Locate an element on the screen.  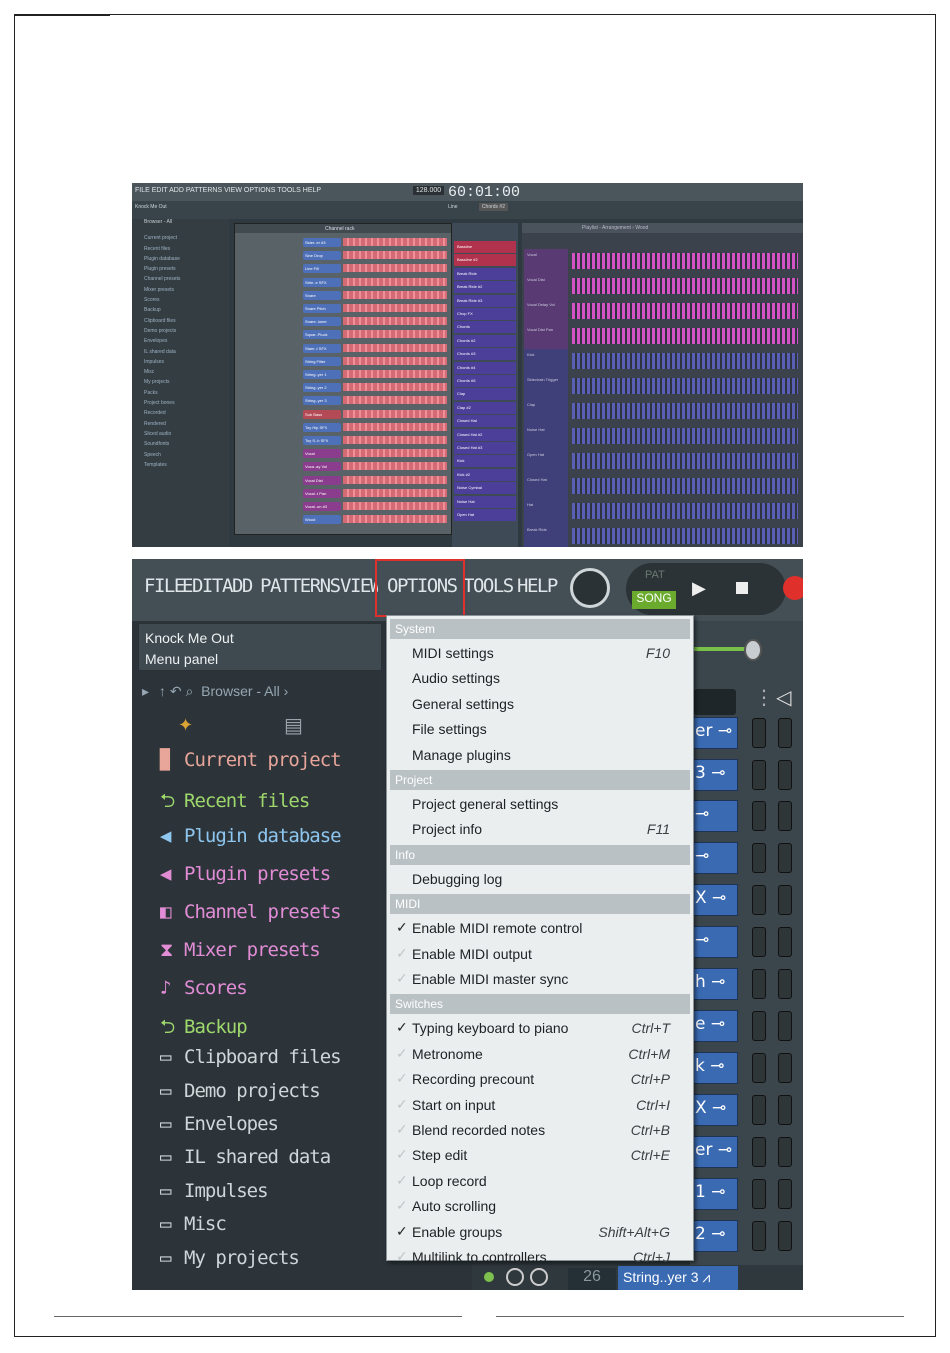
menu-patterns: PATTERNS is located at coordinates (300, 586).